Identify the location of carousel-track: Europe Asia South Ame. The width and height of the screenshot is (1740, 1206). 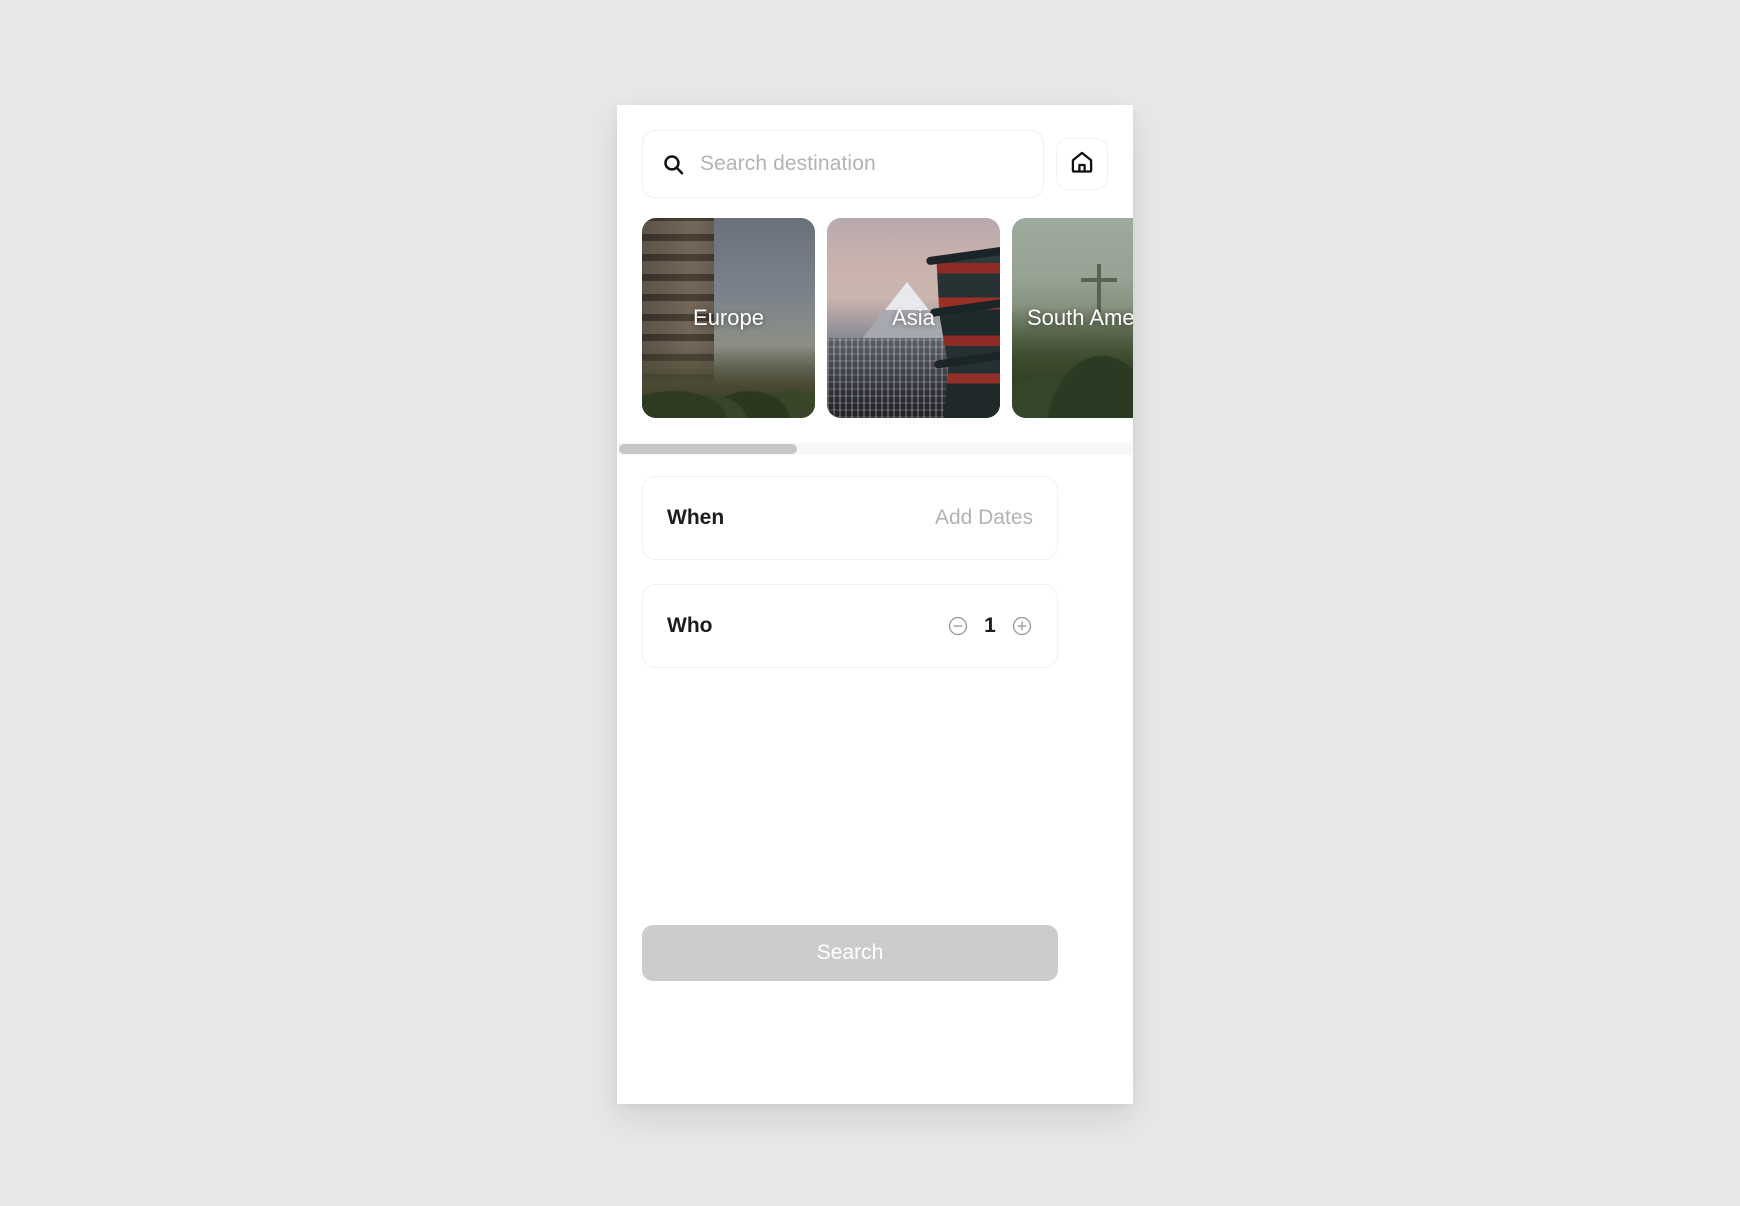
(875, 318).